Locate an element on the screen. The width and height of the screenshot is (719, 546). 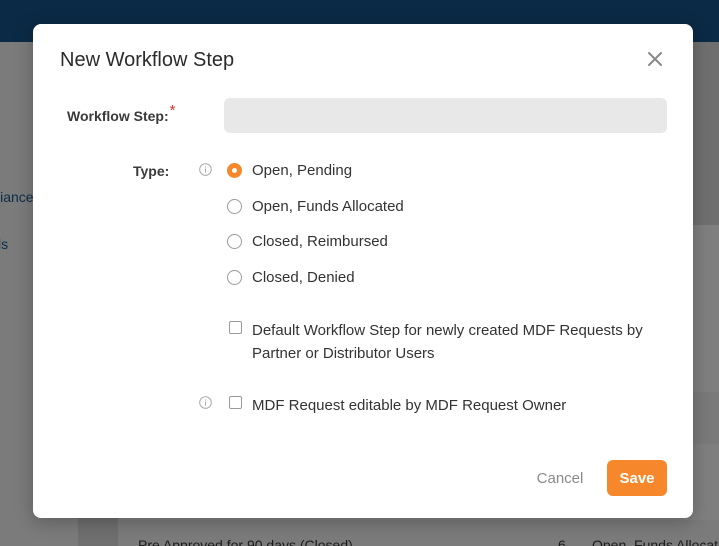
close-button is located at coordinates (655, 59).